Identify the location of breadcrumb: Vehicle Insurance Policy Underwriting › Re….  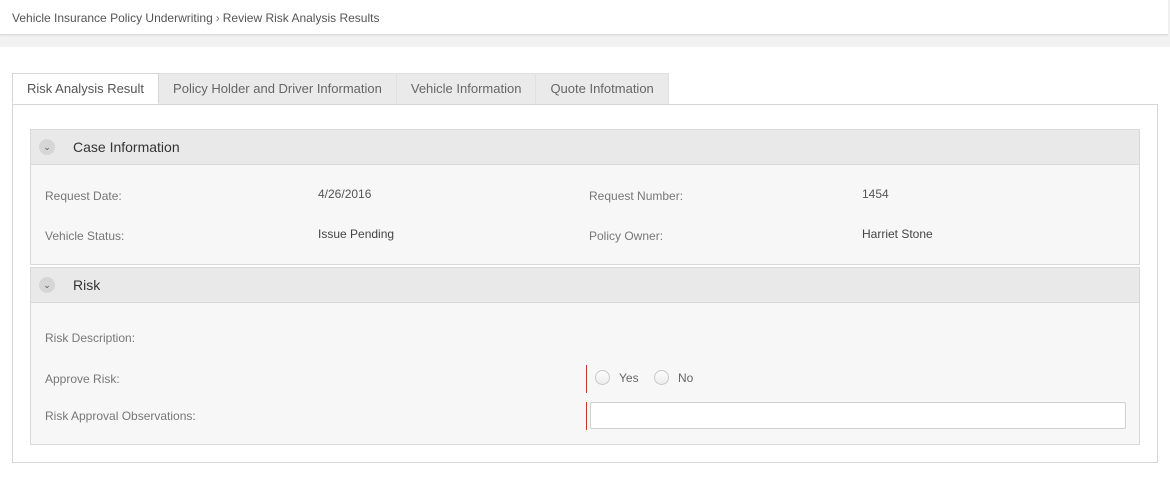
(584, 17).